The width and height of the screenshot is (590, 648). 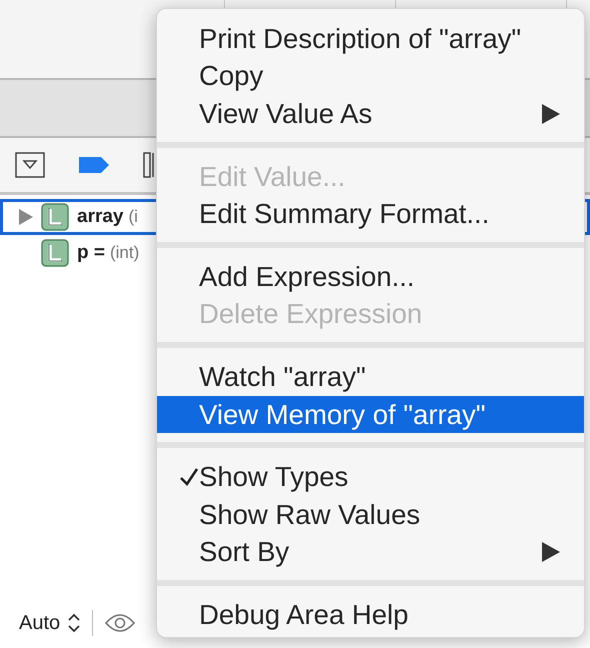 What do you see at coordinates (100, 217) in the screenshot?
I see `variable-name: array` at bounding box center [100, 217].